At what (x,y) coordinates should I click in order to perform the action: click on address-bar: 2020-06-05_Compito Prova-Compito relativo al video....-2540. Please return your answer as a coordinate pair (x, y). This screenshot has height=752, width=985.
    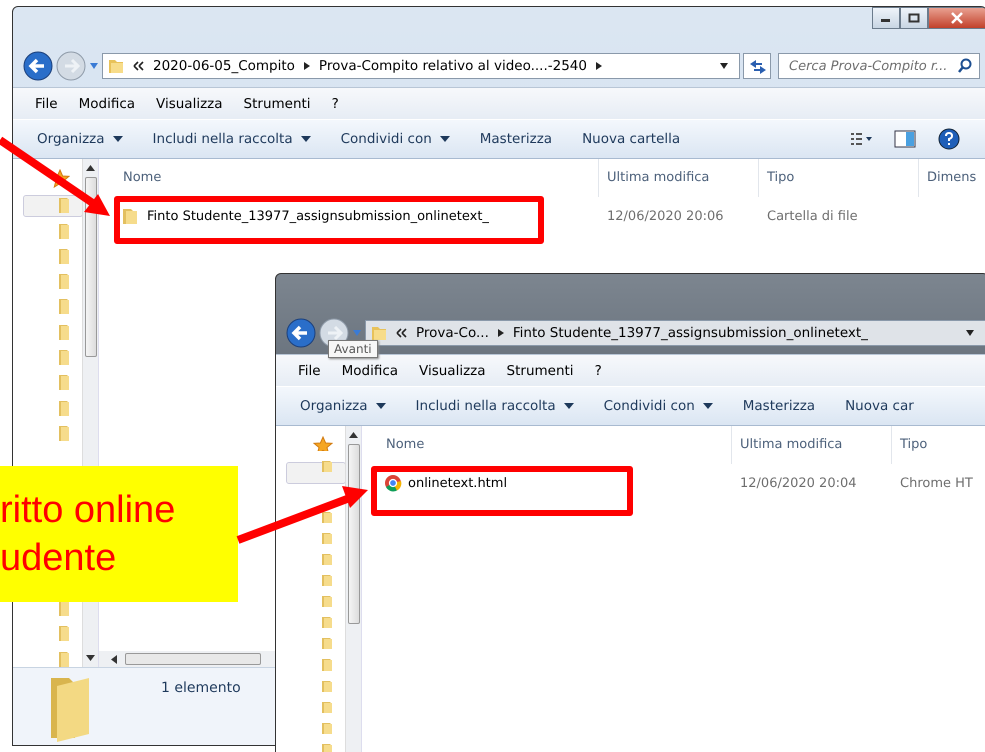
    Looking at the image, I should click on (421, 66).